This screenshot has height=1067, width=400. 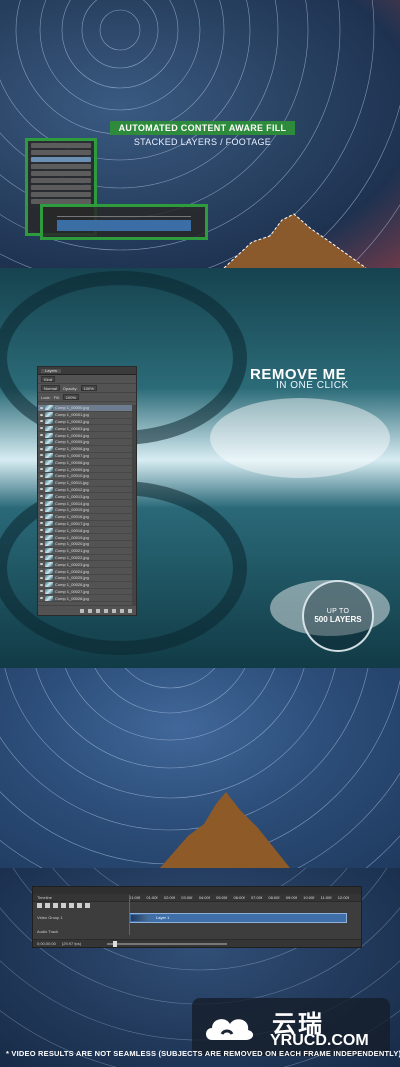 What do you see at coordinates (85, 565) in the screenshot?
I see `layer-row: Comp 1_00023.jpg` at bounding box center [85, 565].